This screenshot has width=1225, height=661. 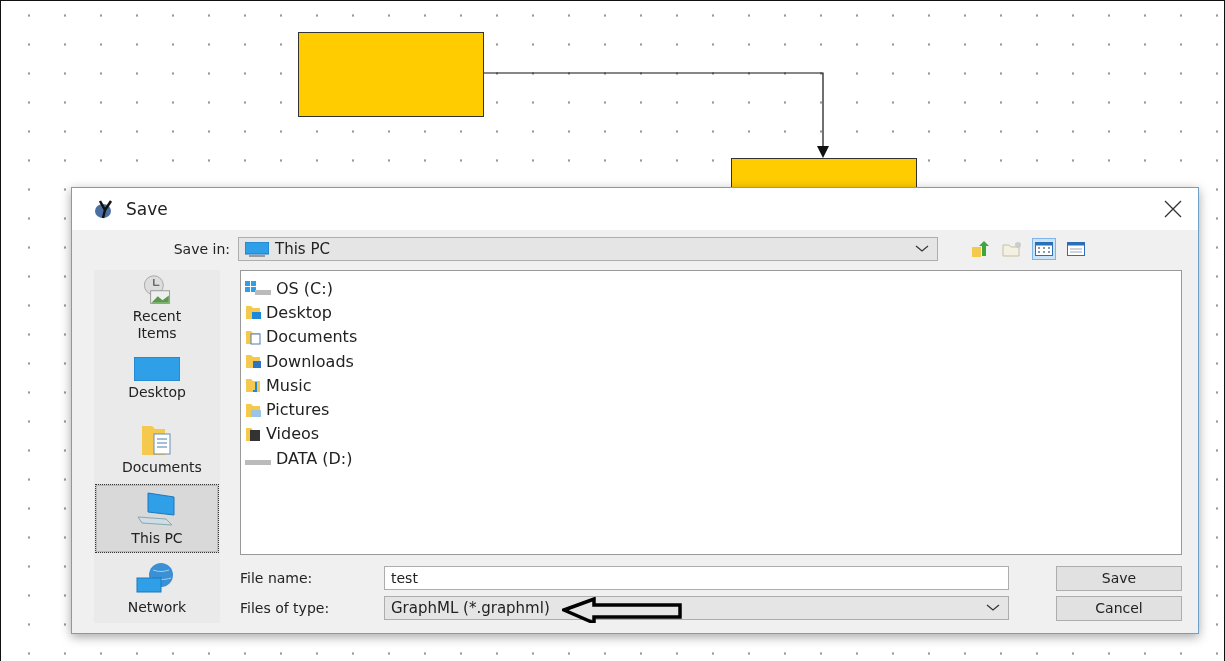 I want to click on places-item: Network, so click(x=157, y=588).